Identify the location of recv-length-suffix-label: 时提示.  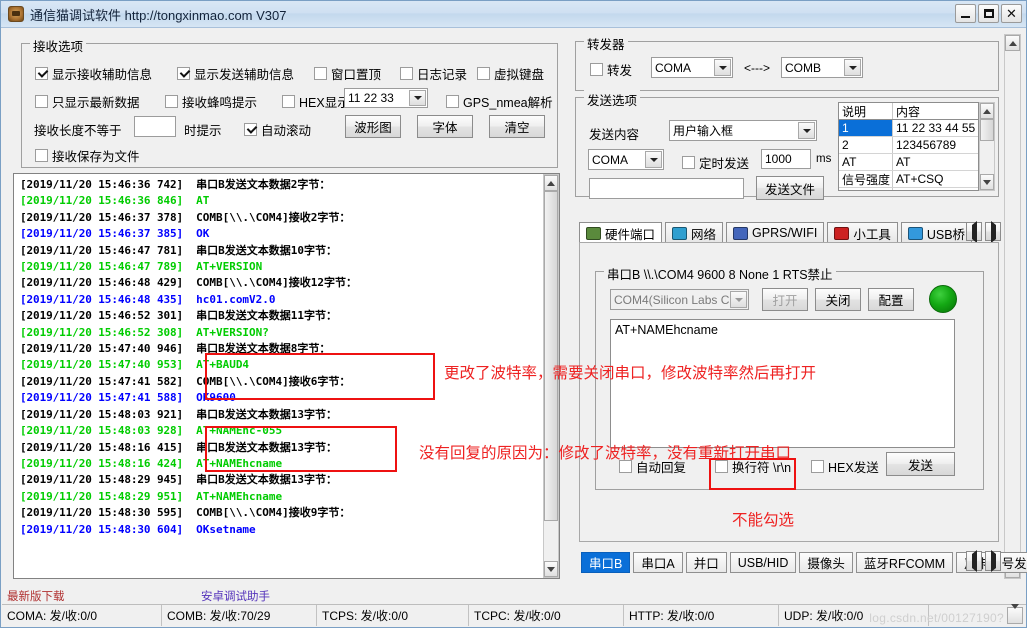
(203, 131).